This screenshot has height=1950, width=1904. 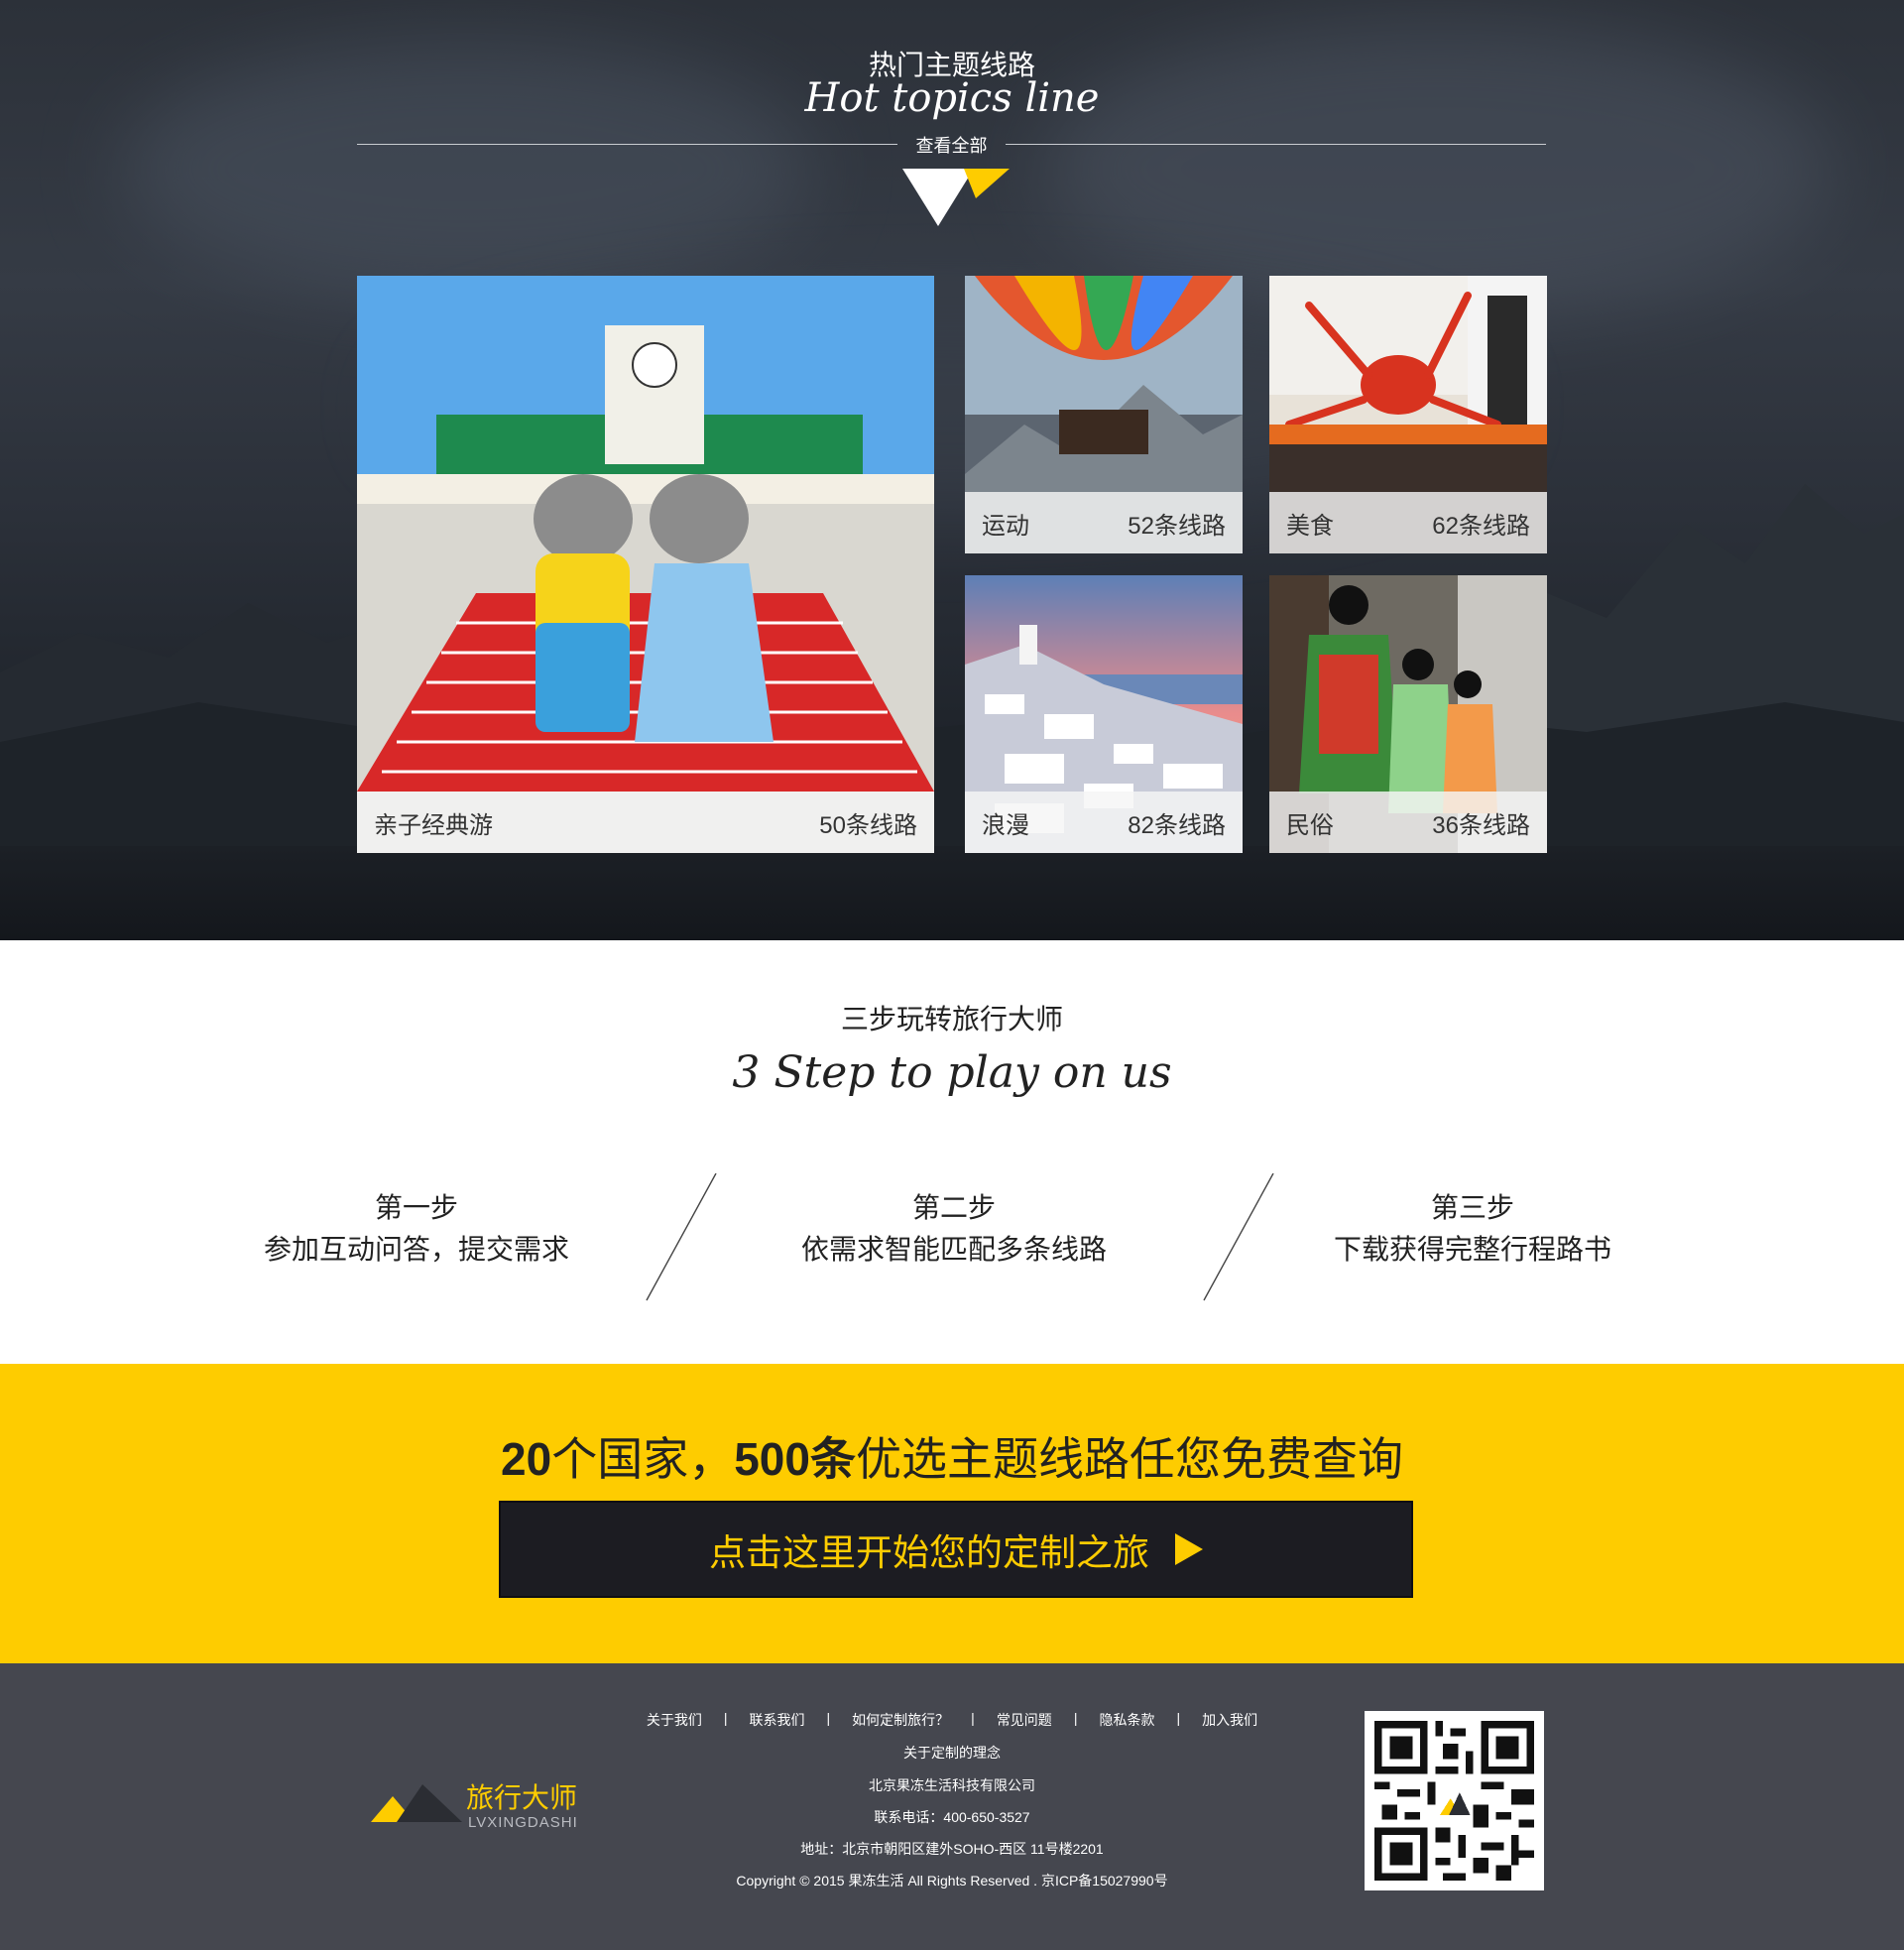 What do you see at coordinates (1129, 1459) in the screenshot?
I see `cta-text: 优选主题线路任您免费查询` at bounding box center [1129, 1459].